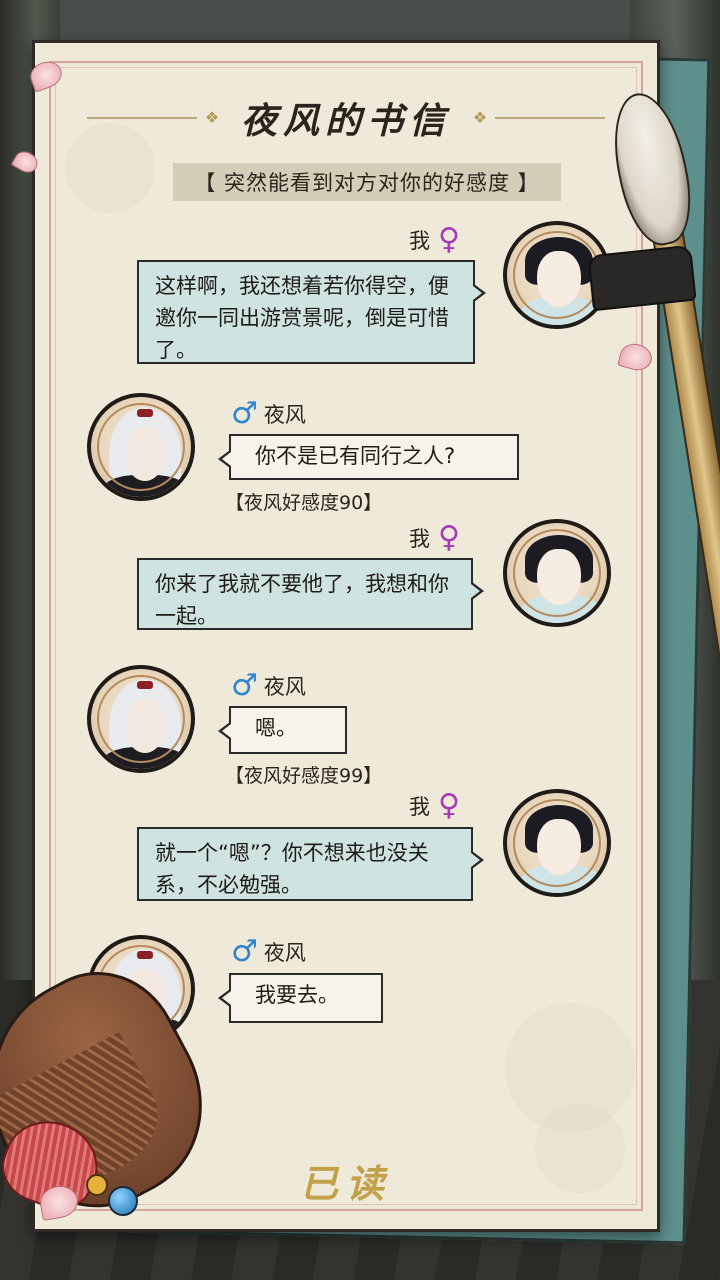 The height and width of the screenshot is (1280, 720). I want to click on message-bubble-me: 这样啊，我还想着若你得空，便邀你一同出游赏景呢，倒是可惜了。, so click(311, 312).